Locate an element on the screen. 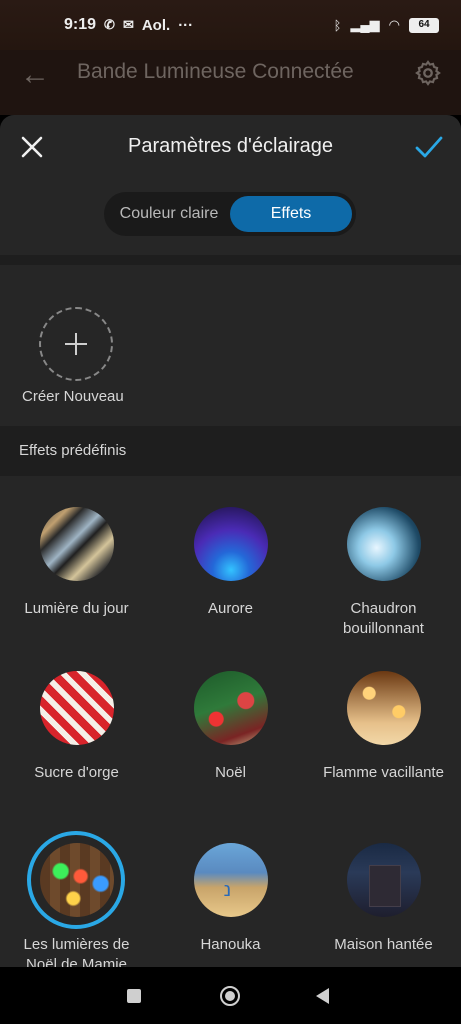  status-bar: 9:19 ✆ ✉ Aol. ··· ᛒ ▂▄▆ ◠ 64 is located at coordinates (230, 25).